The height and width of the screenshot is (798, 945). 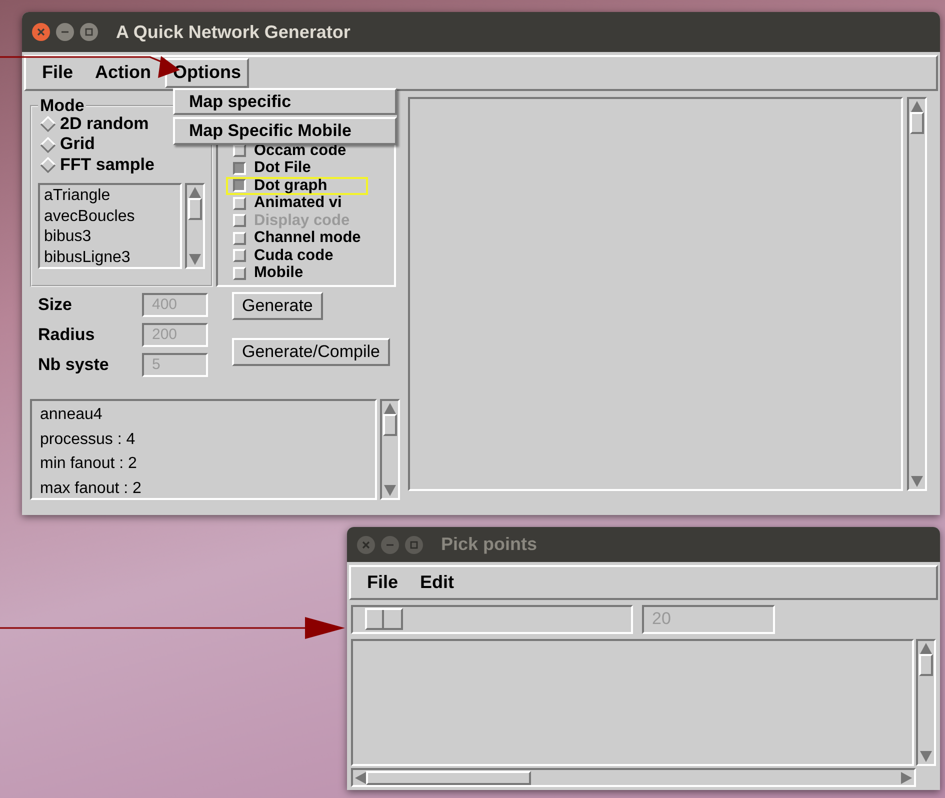 I want to click on checkbox-label: Dot File, so click(x=282, y=168).